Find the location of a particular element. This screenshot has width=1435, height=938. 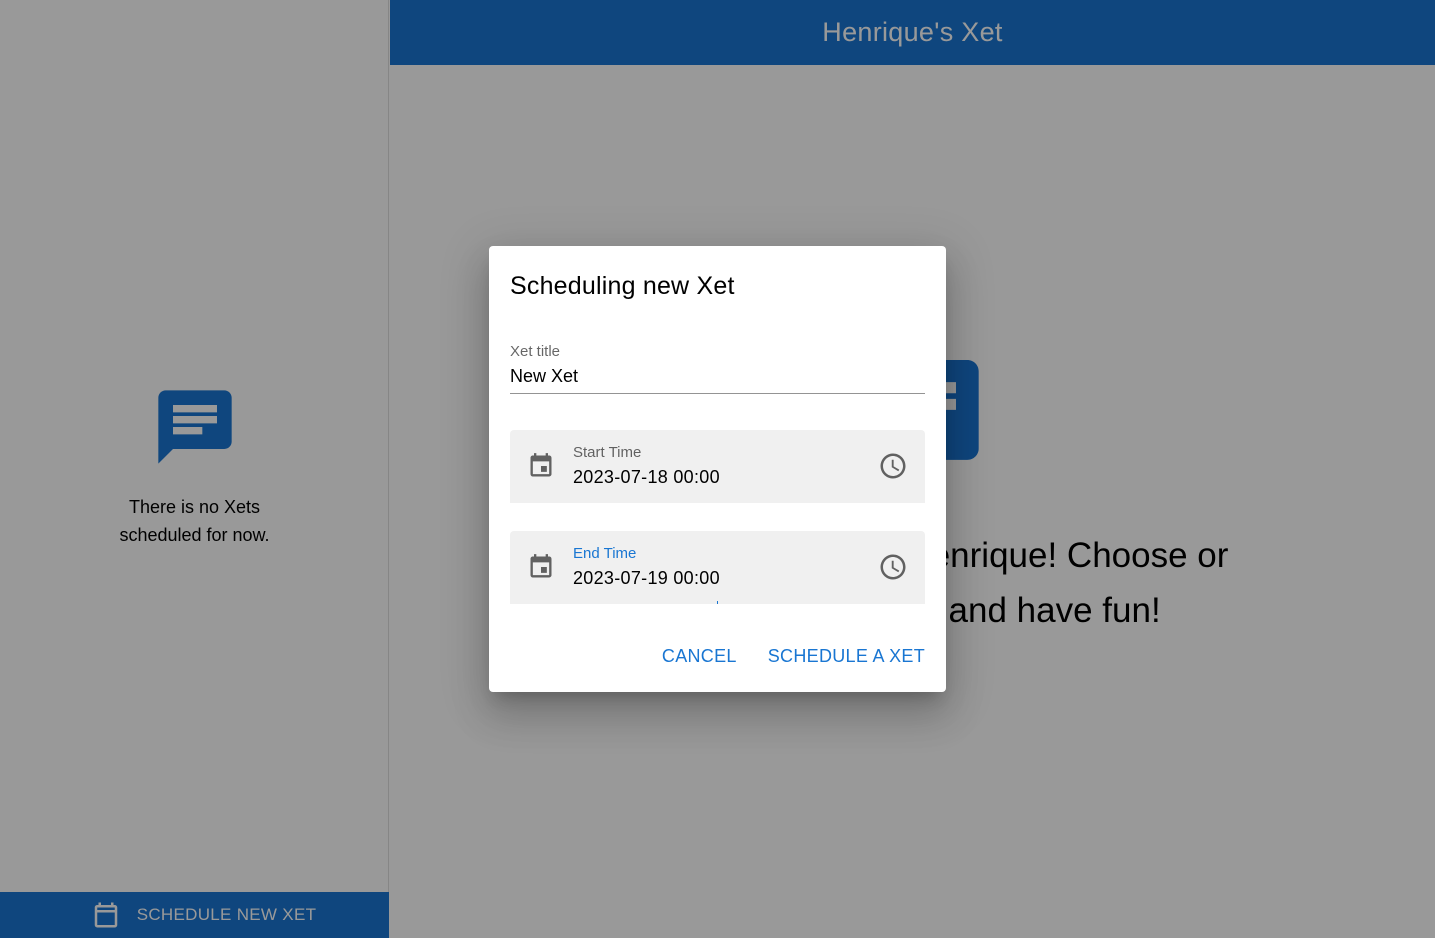

xet-title-label: Xet title is located at coordinates (535, 351).